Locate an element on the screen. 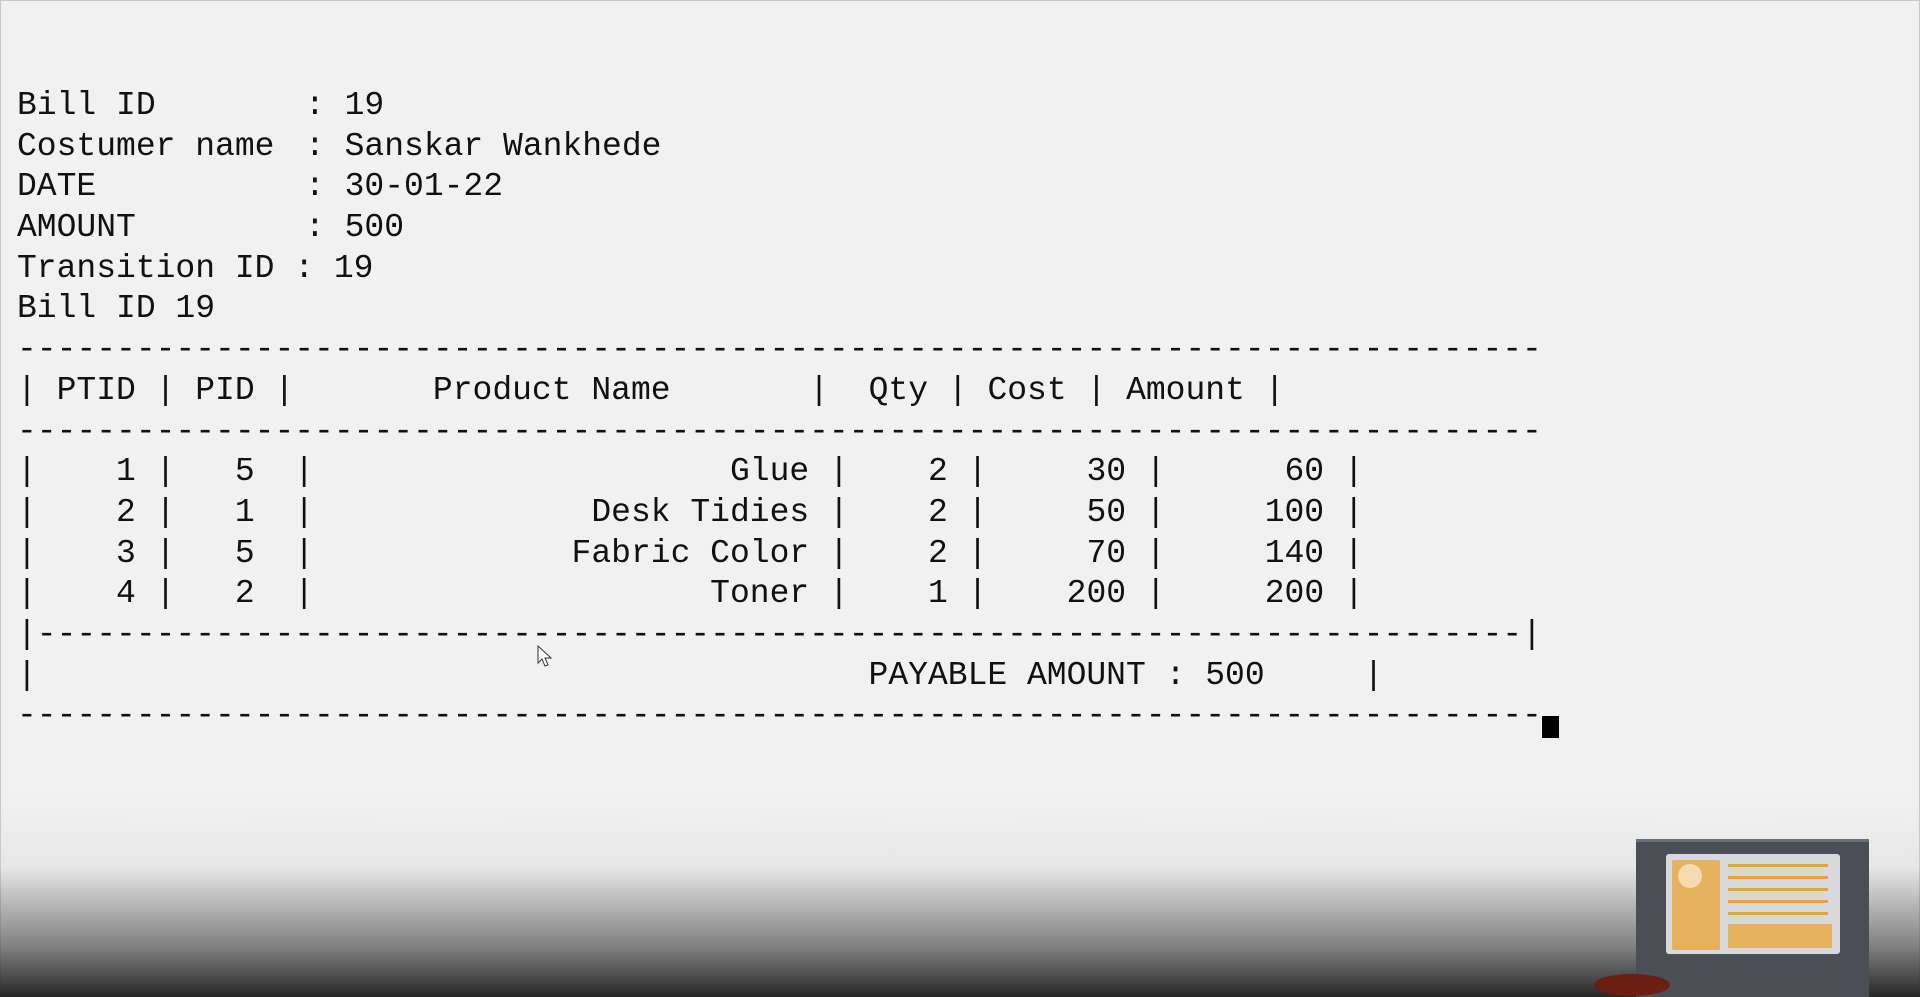 The height and width of the screenshot is (997, 1920). customer-label: Costumer name is located at coordinates (146, 146).